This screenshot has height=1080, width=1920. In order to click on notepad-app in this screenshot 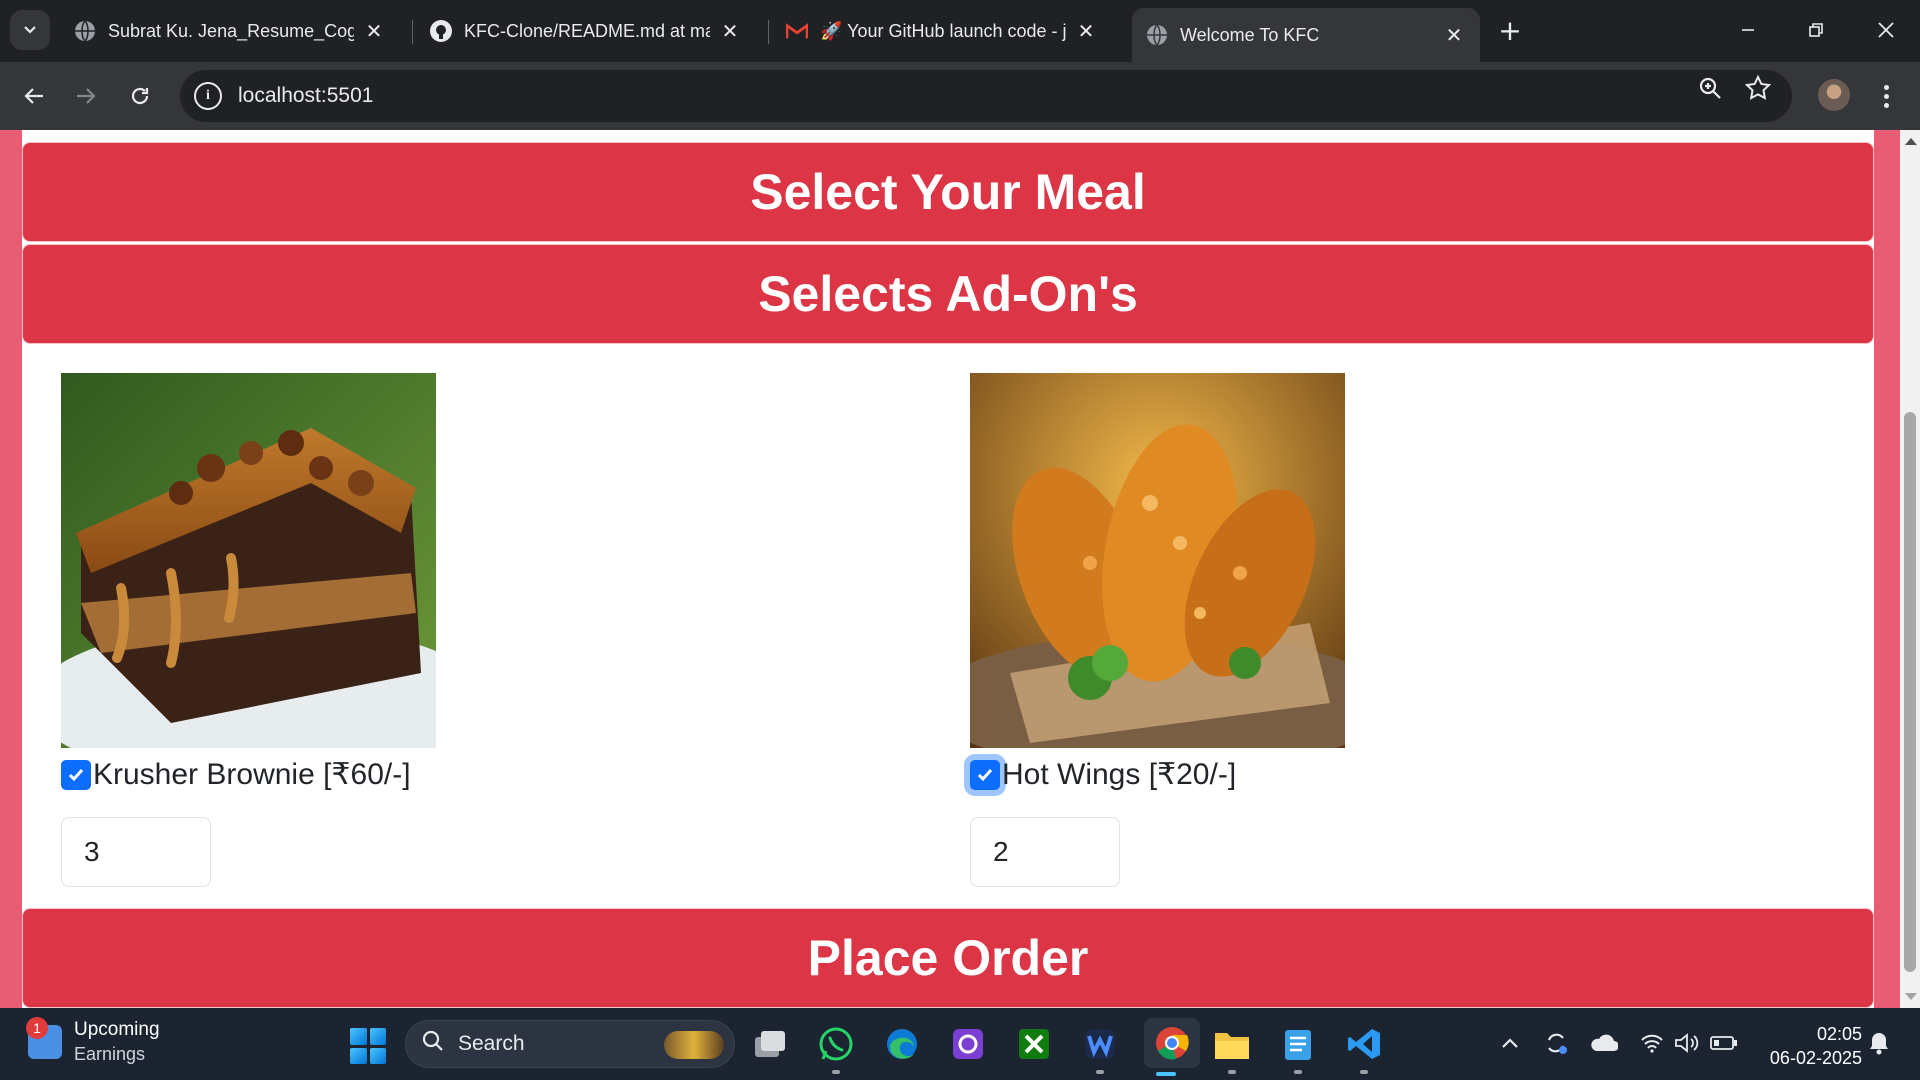, I will do `click(1298, 1048)`.